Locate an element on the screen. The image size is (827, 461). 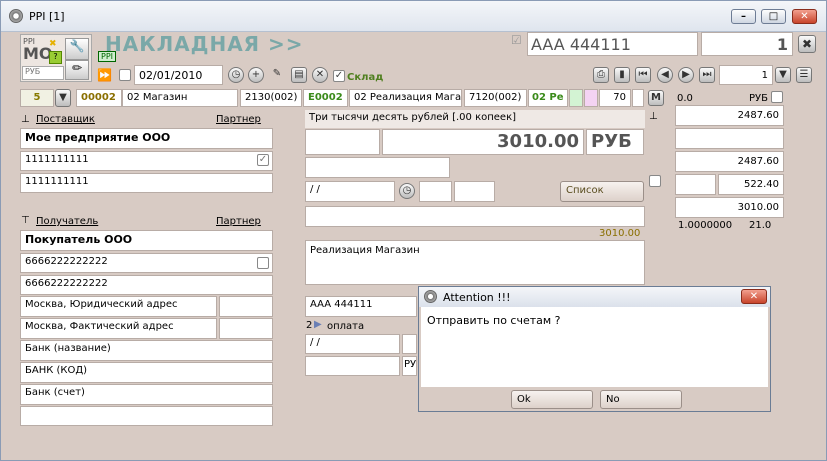
payment-count: 2 is located at coordinates (309, 325).